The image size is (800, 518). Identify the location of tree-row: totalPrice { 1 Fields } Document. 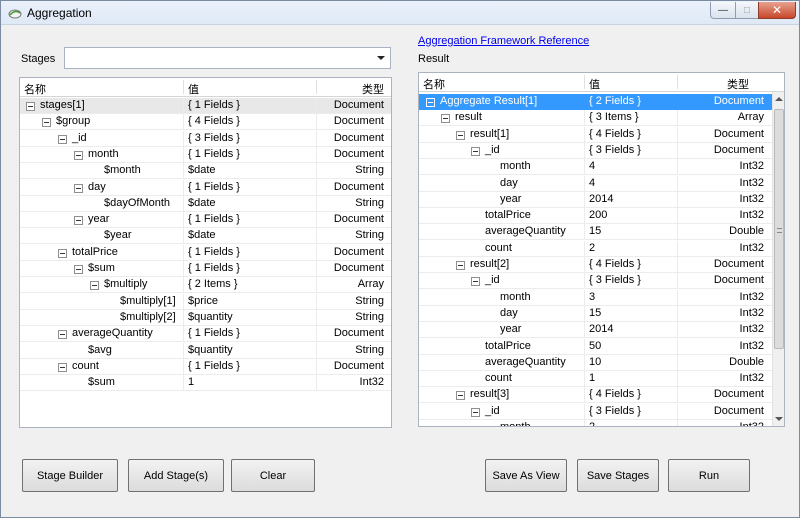
(205, 252).